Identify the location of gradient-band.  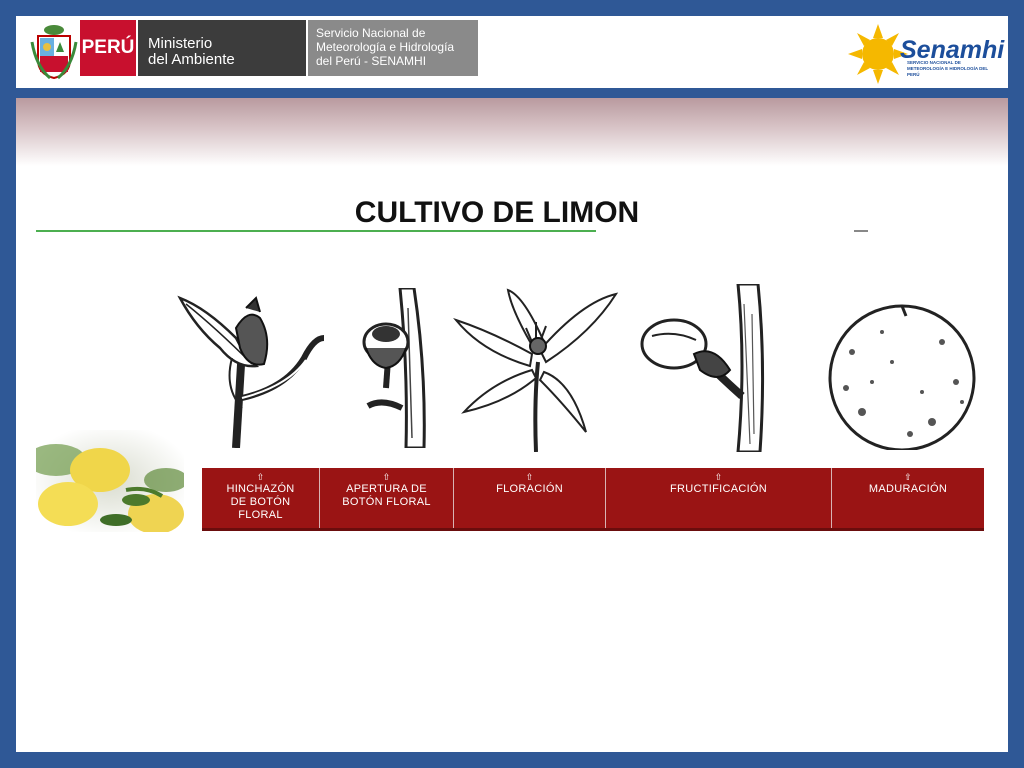
(512, 132).